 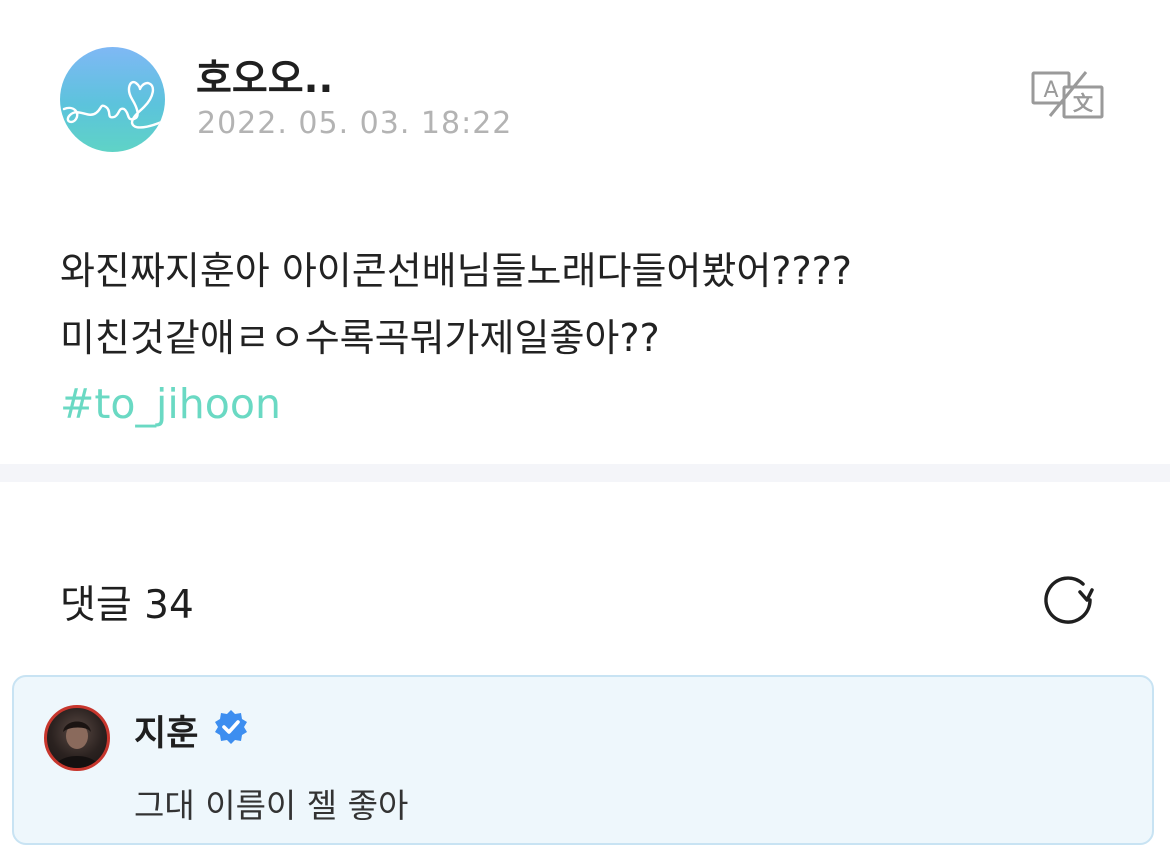 I want to click on verified-badge-icon, so click(x=231, y=727).